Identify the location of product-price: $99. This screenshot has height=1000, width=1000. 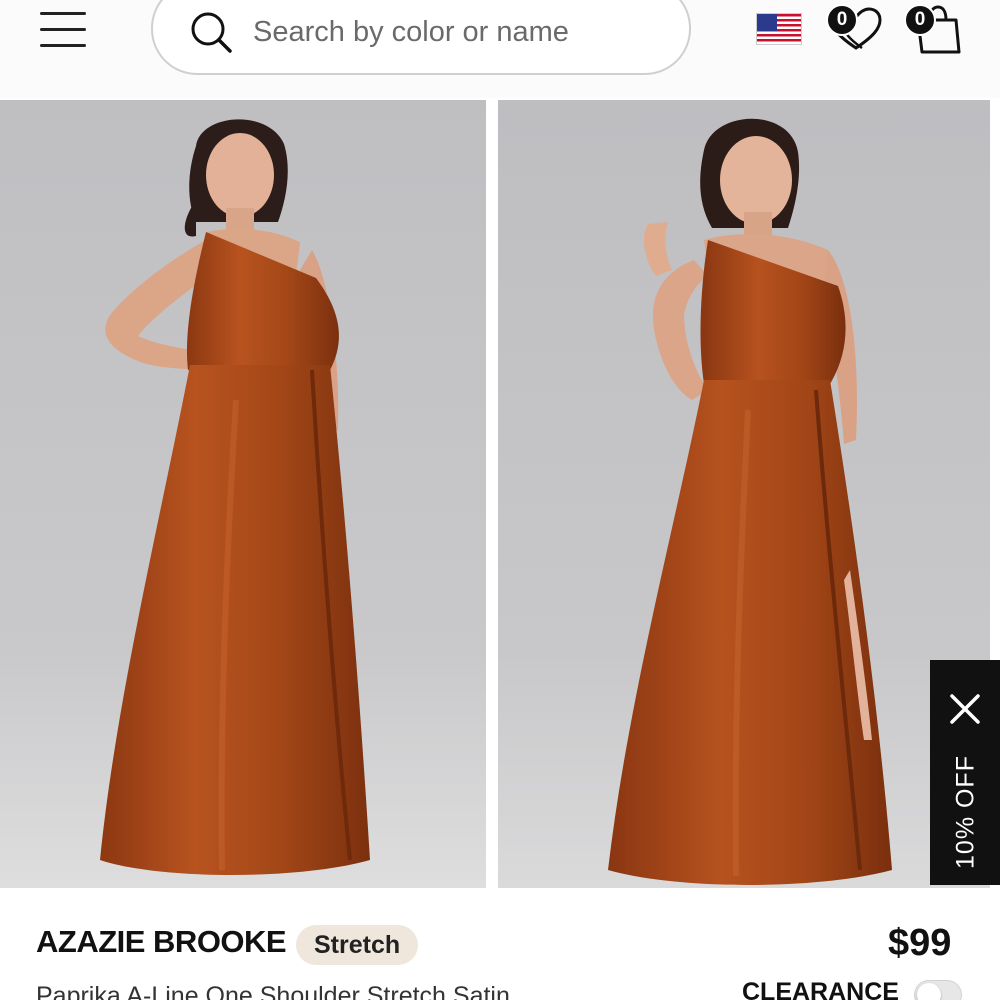
(920, 943).